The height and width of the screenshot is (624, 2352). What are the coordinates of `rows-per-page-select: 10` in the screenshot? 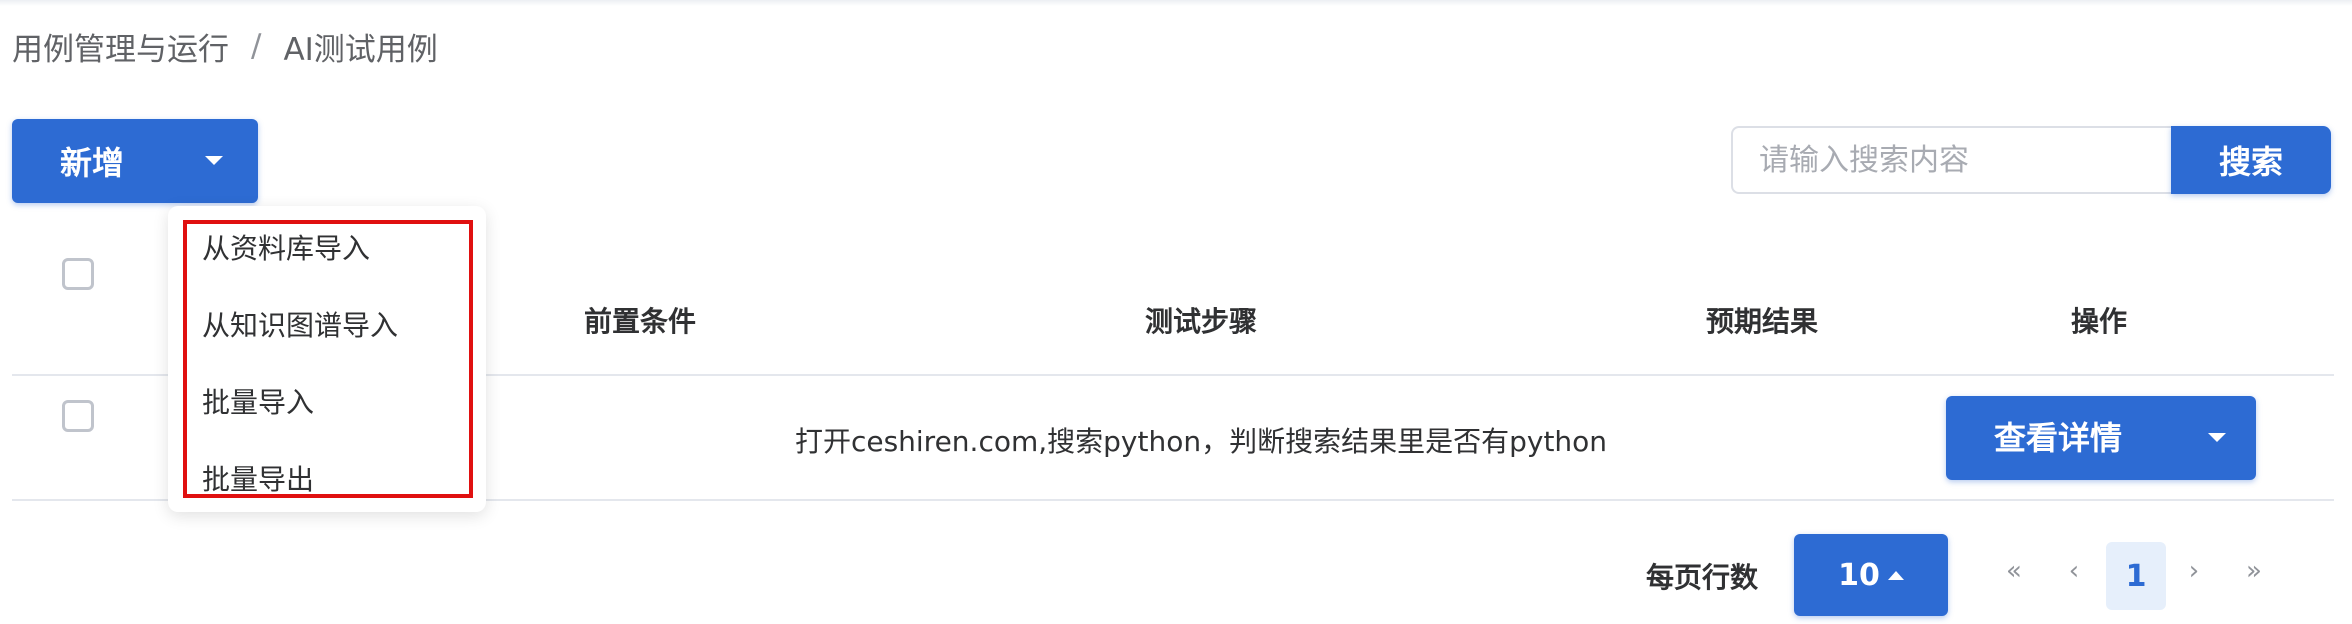 It's located at (1871, 575).